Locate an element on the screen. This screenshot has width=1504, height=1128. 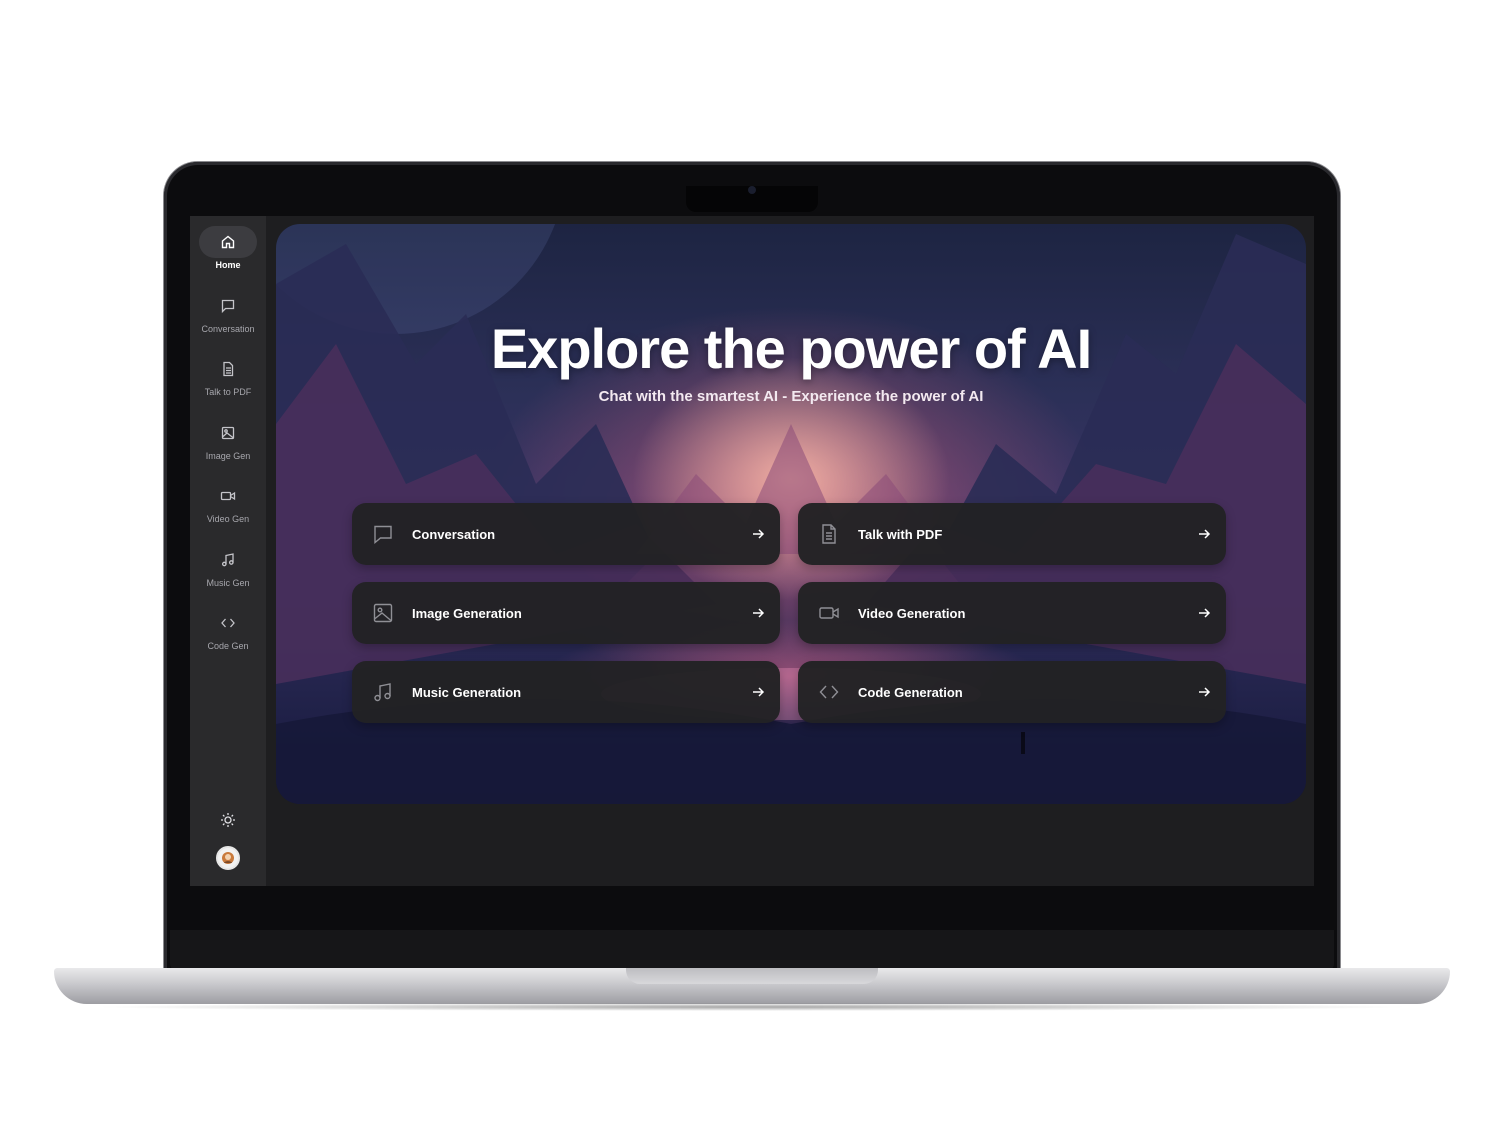
sidebar-item-label: Talk to PDF is located at coordinates (228, 392).